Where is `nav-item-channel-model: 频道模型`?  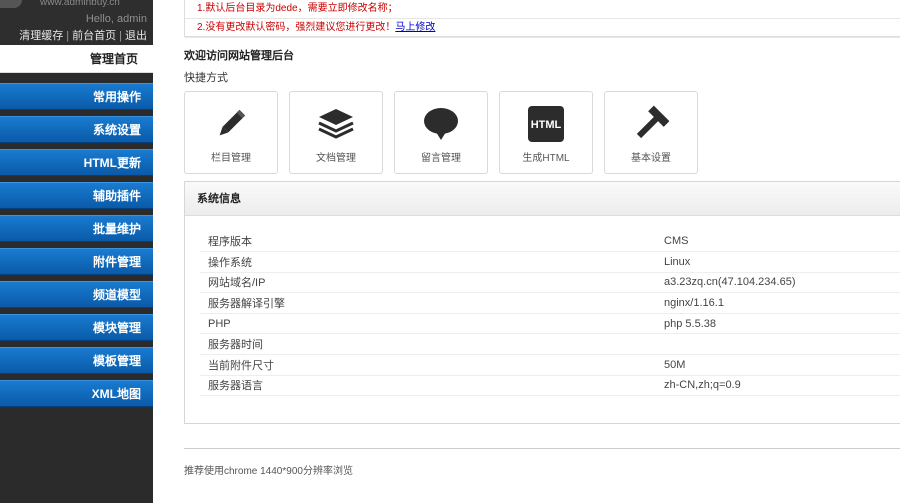
nav-item-channel-model: 频道模型 is located at coordinates (76, 294).